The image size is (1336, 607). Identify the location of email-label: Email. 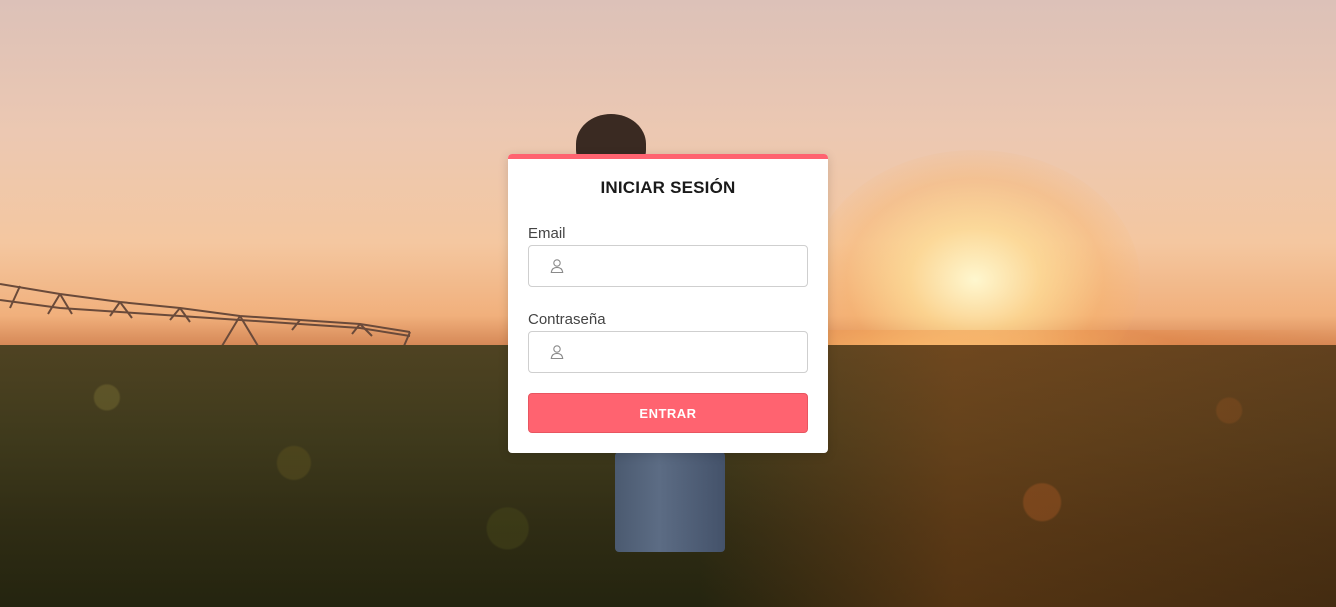
(547, 233).